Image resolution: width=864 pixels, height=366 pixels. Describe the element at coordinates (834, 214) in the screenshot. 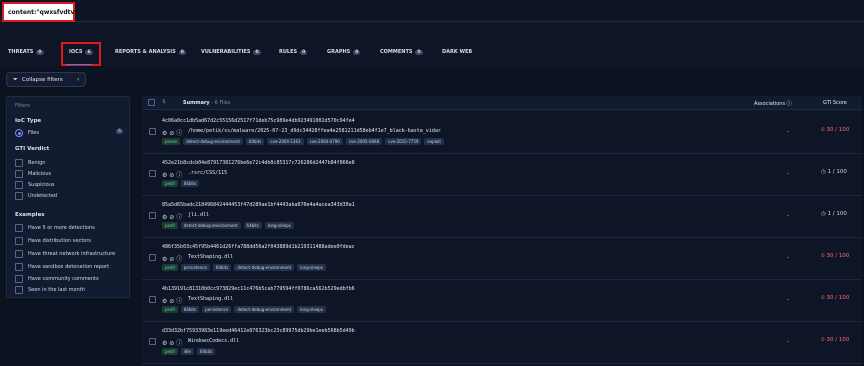

I see `gti-score: ◷ 1 / 100` at that location.